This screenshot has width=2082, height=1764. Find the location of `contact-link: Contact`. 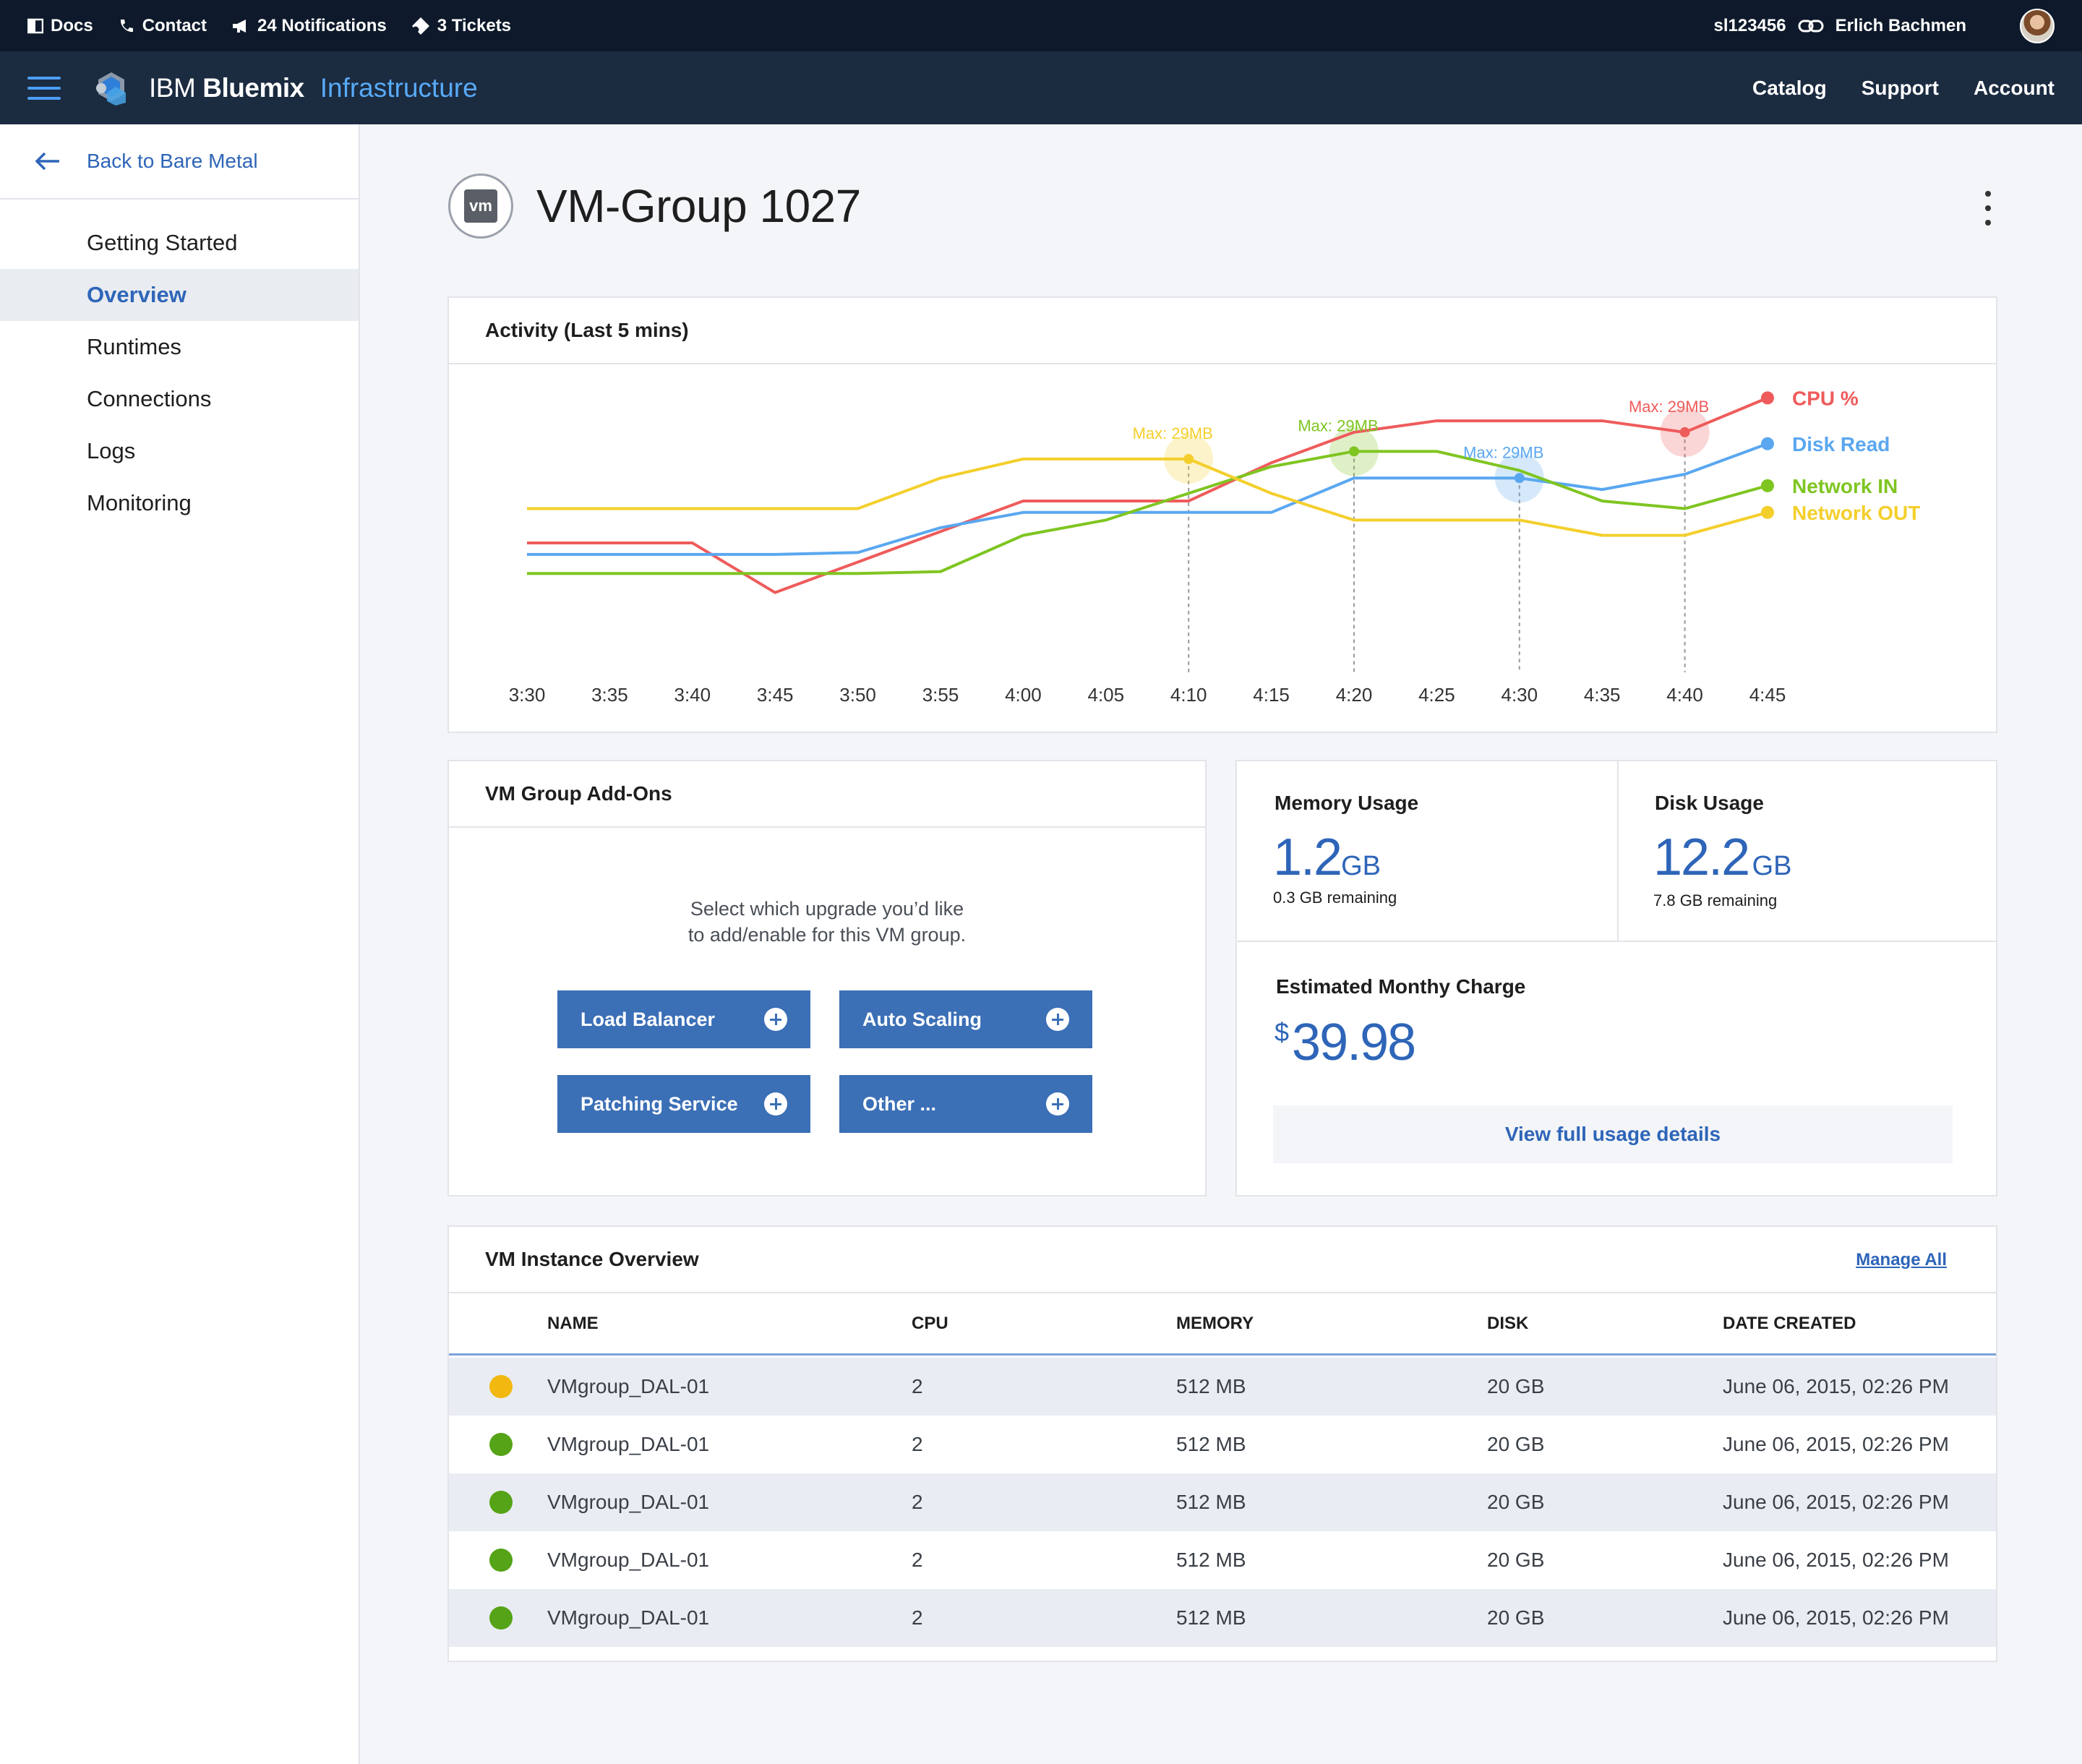

contact-link: Contact is located at coordinates (162, 26).